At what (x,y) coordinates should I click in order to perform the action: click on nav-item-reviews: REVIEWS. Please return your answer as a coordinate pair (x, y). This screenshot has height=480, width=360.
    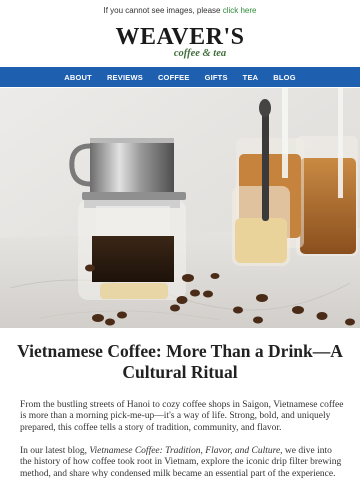
    Looking at the image, I should click on (125, 77).